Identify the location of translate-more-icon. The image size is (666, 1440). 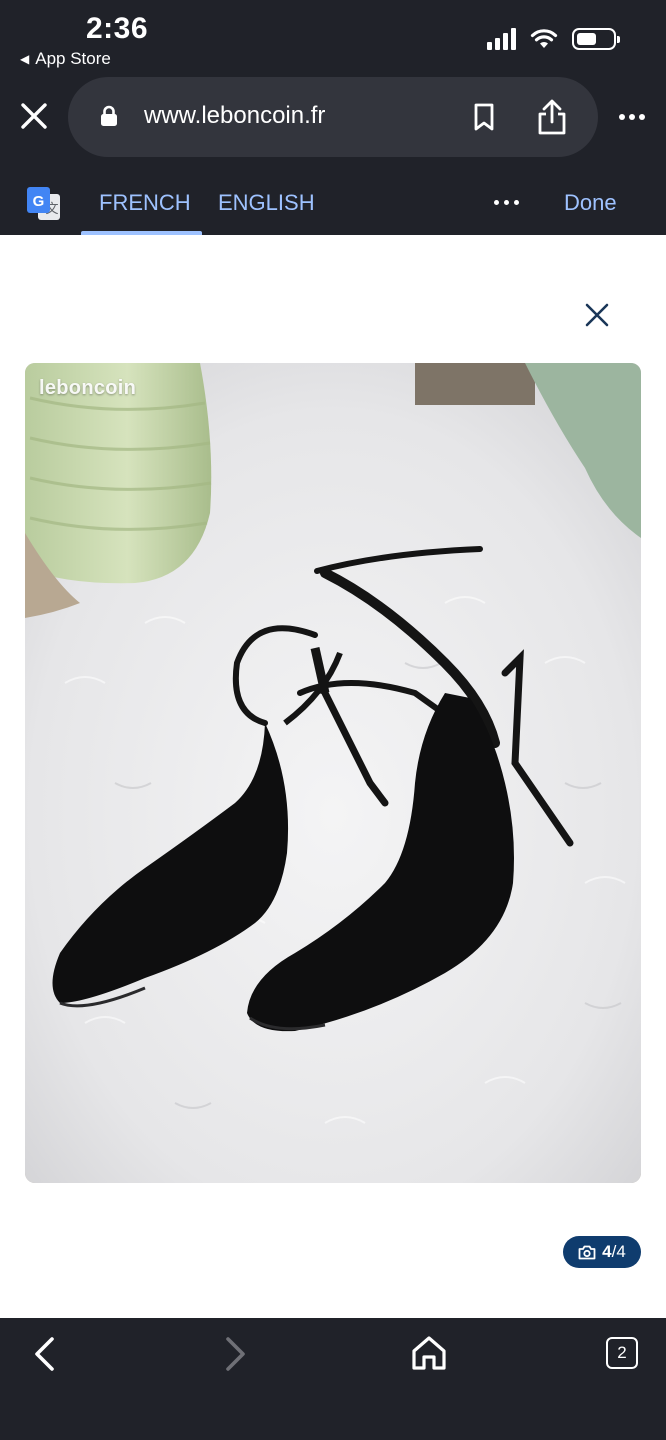
(506, 202).